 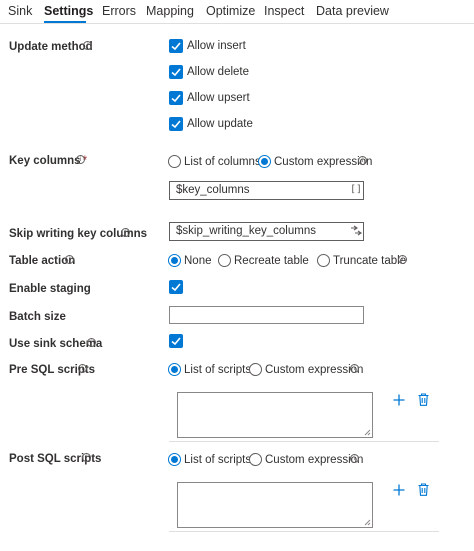 I want to click on truncate-table-radio, so click(x=323, y=260).